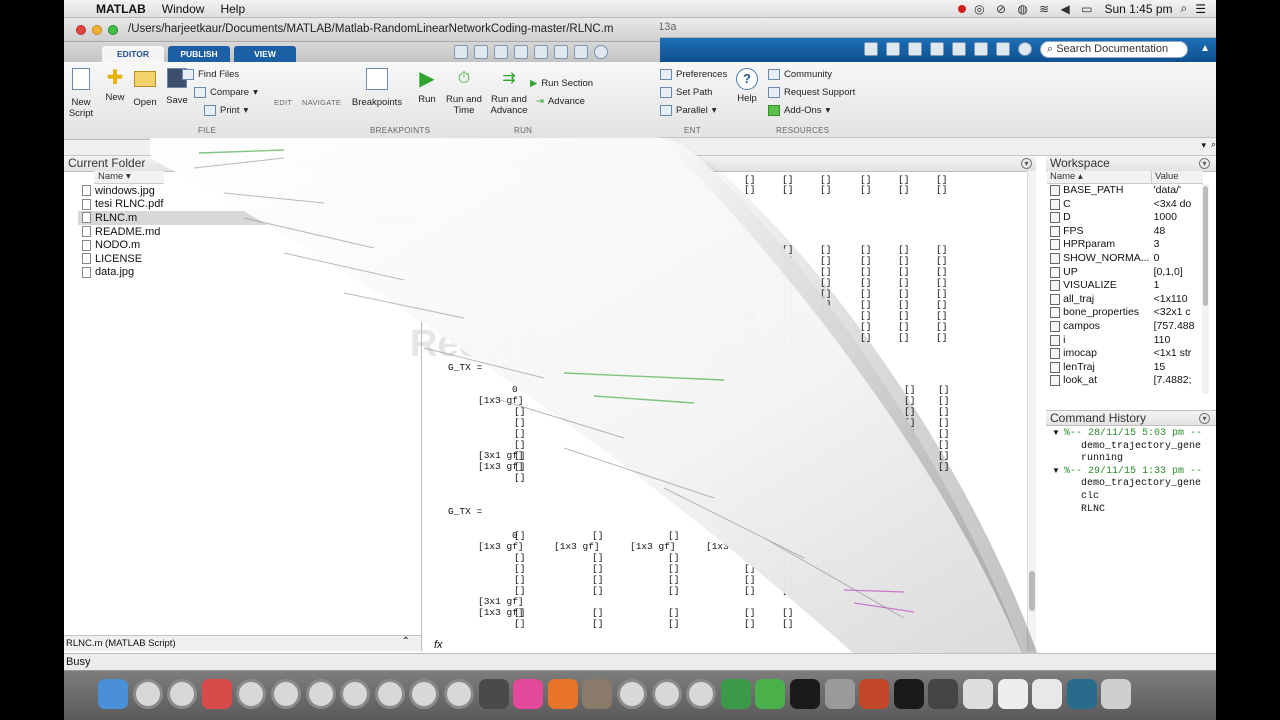 This screenshot has height=720, width=1280. What do you see at coordinates (1090, 285) in the screenshot?
I see `variable-name: VISUALIZE` at bounding box center [1090, 285].